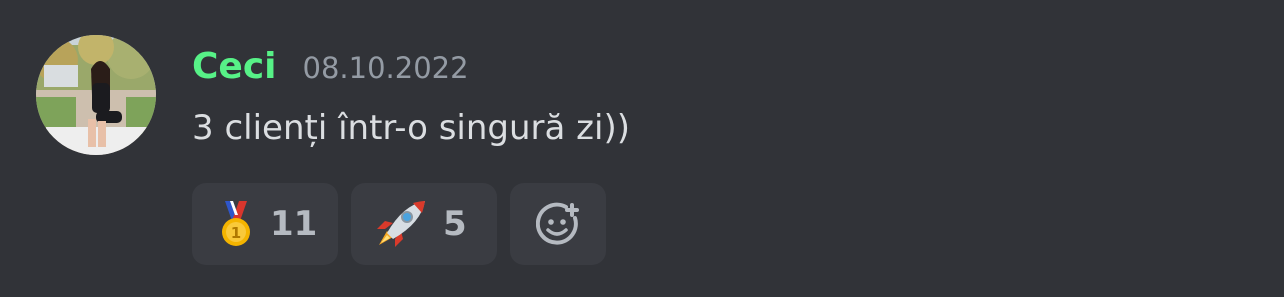  What do you see at coordinates (411, 128) in the screenshot?
I see `message-text: 3 clienți într-o singură zi))` at bounding box center [411, 128].